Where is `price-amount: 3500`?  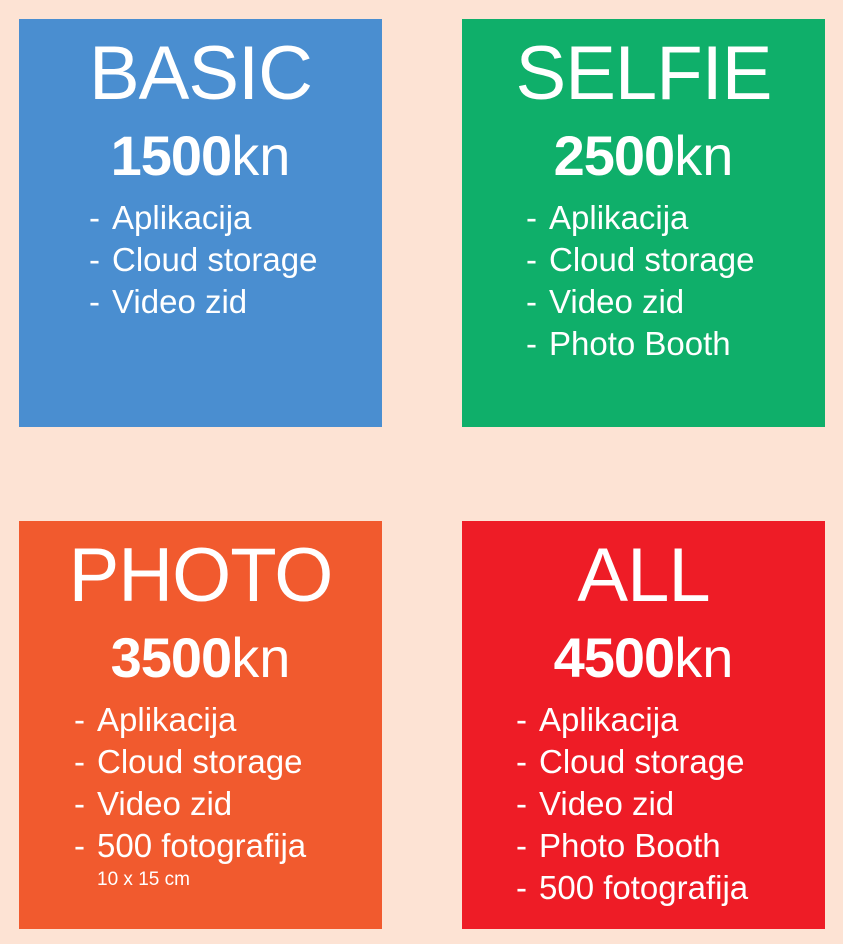
price-amount: 3500 is located at coordinates (171, 657).